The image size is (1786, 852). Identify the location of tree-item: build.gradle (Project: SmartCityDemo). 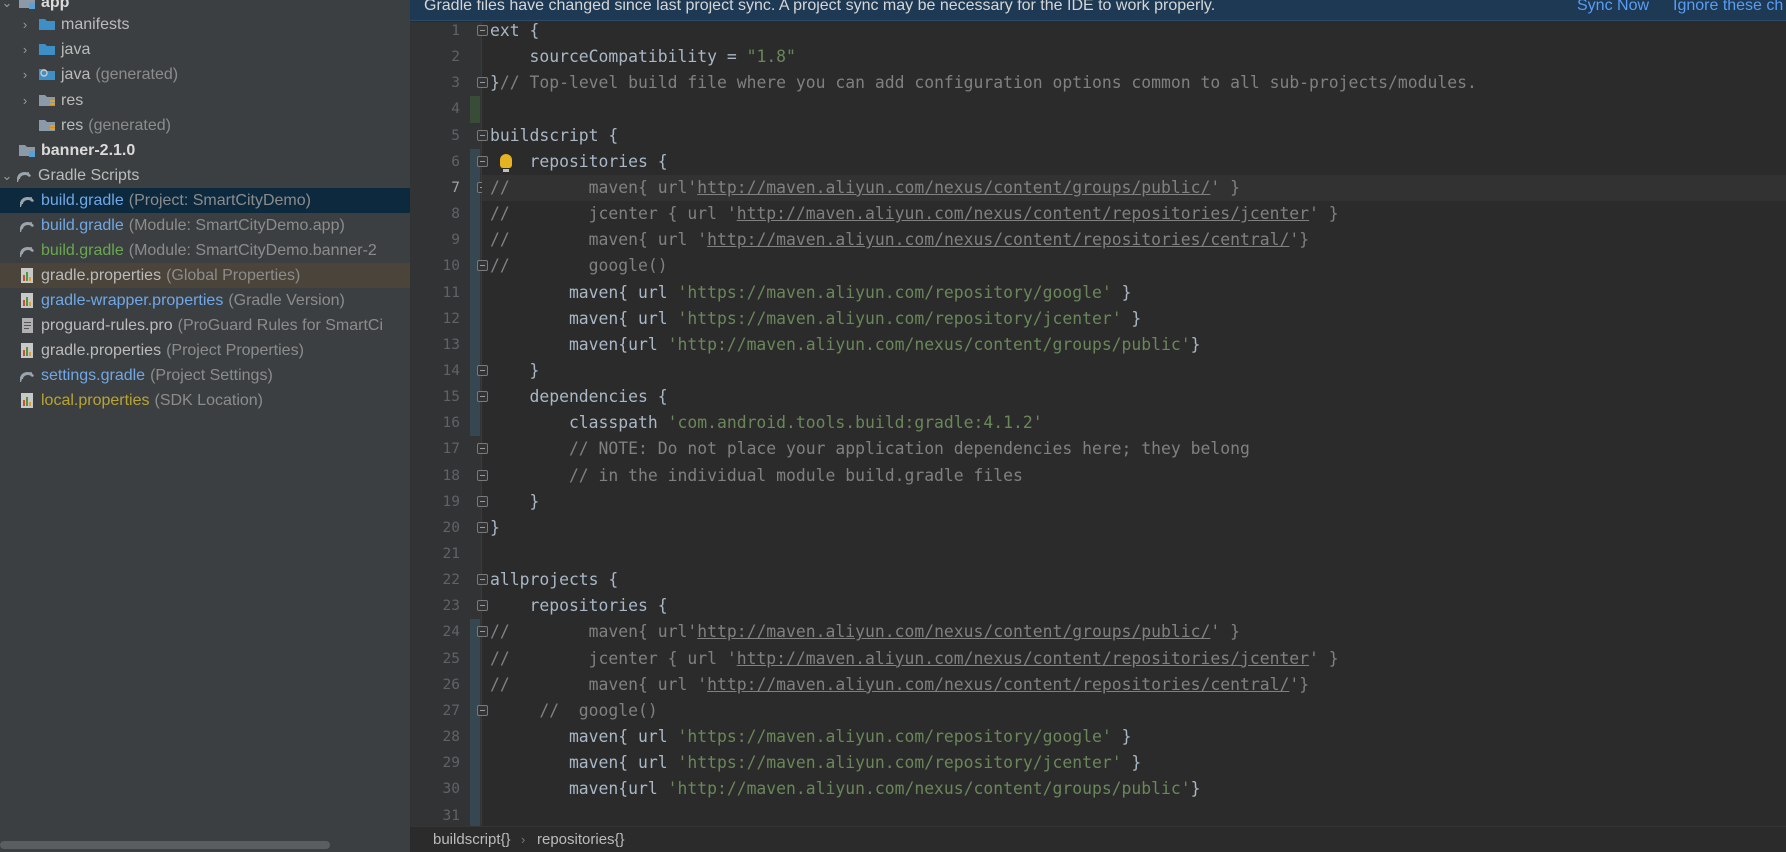
(205, 200).